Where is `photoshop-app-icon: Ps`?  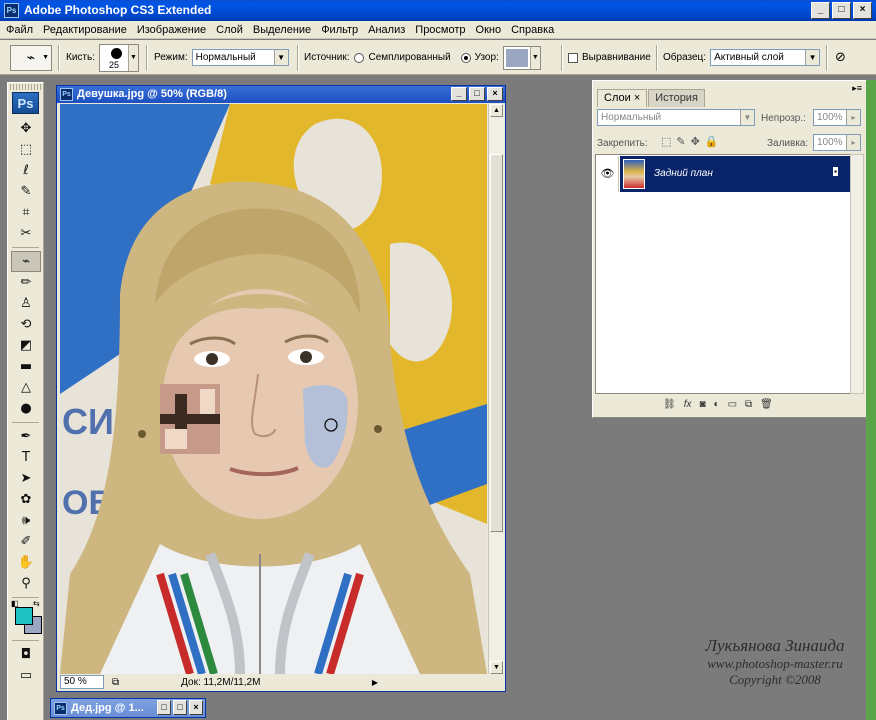 photoshop-app-icon: Ps is located at coordinates (11, 10).